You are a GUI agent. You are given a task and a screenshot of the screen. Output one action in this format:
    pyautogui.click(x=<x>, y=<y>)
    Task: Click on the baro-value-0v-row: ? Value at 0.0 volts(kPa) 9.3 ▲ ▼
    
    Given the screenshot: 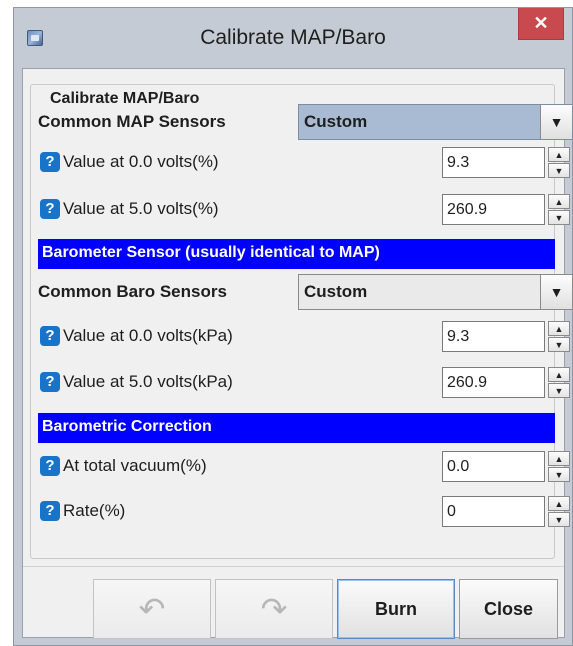 What is the action you would take?
    pyautogui.click(x=304, y=337)
    